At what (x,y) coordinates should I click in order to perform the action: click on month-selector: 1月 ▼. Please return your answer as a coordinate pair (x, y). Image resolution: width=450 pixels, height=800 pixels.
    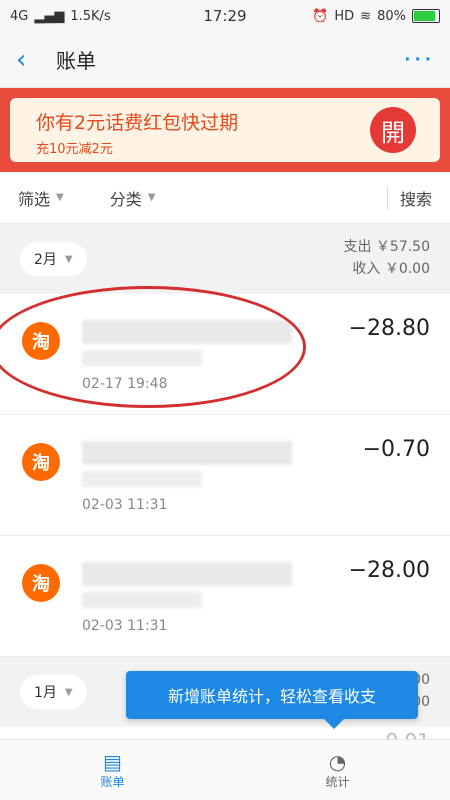
    Looking at the image, I should click on (53, 692).